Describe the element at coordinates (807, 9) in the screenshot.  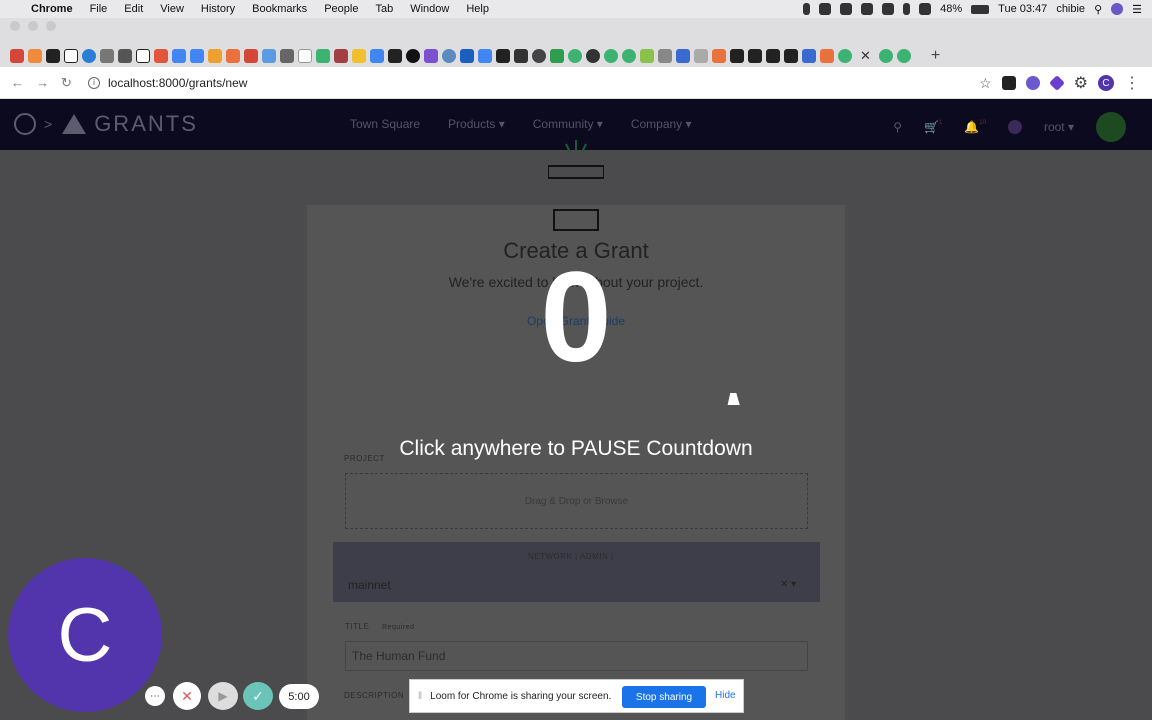
I see `microphone-icon` at that location.